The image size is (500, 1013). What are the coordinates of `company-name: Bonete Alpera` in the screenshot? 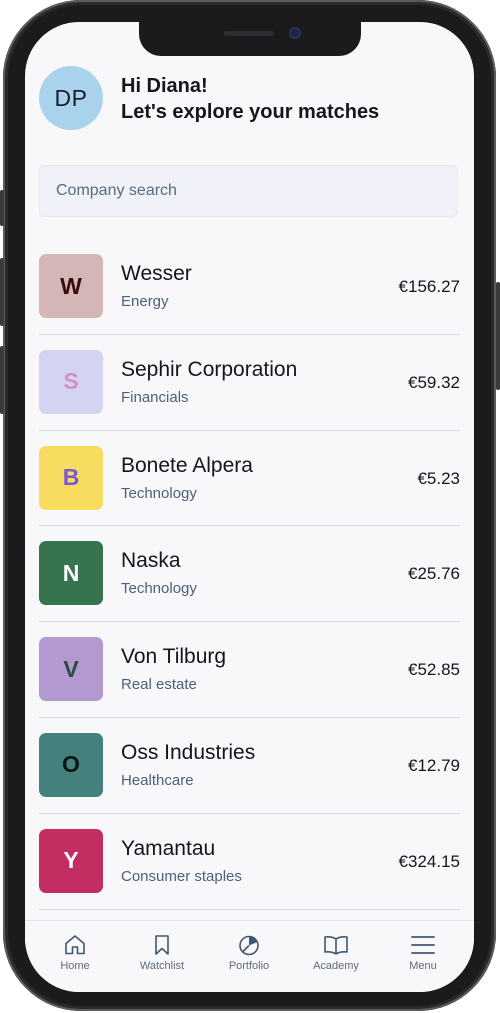 It's located at (187, 465).